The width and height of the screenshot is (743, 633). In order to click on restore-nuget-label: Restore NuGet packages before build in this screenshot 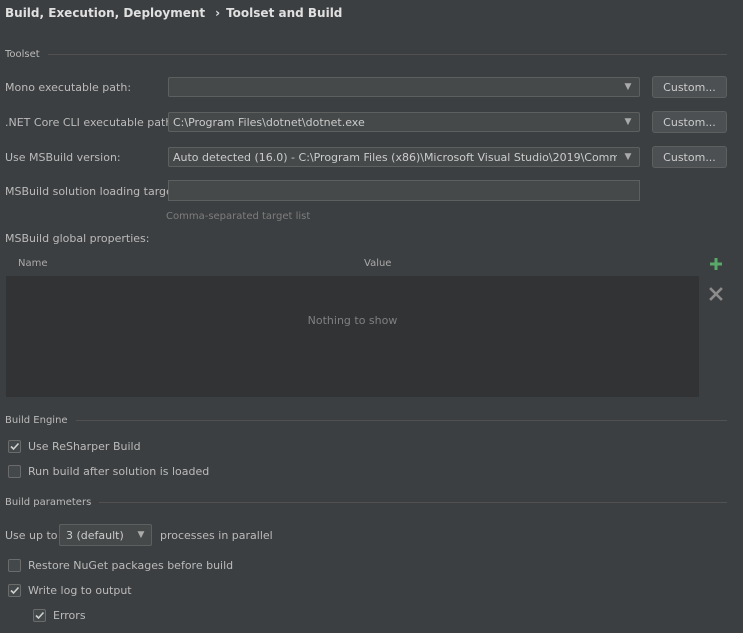, I will do `click(131, 565)`.